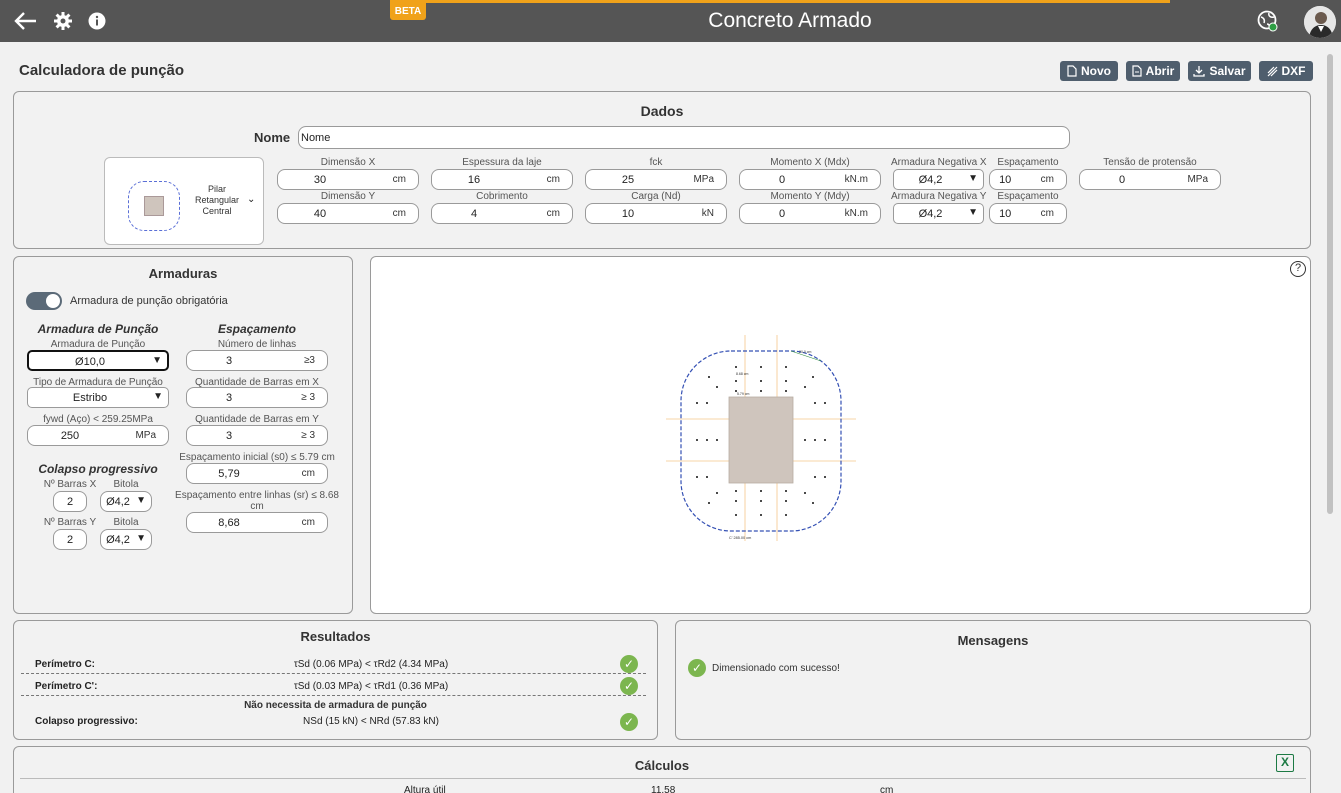  Describe the element at coordinates (1285, 763) in the screenshot. I see `excel-export-icon: X` at that location.